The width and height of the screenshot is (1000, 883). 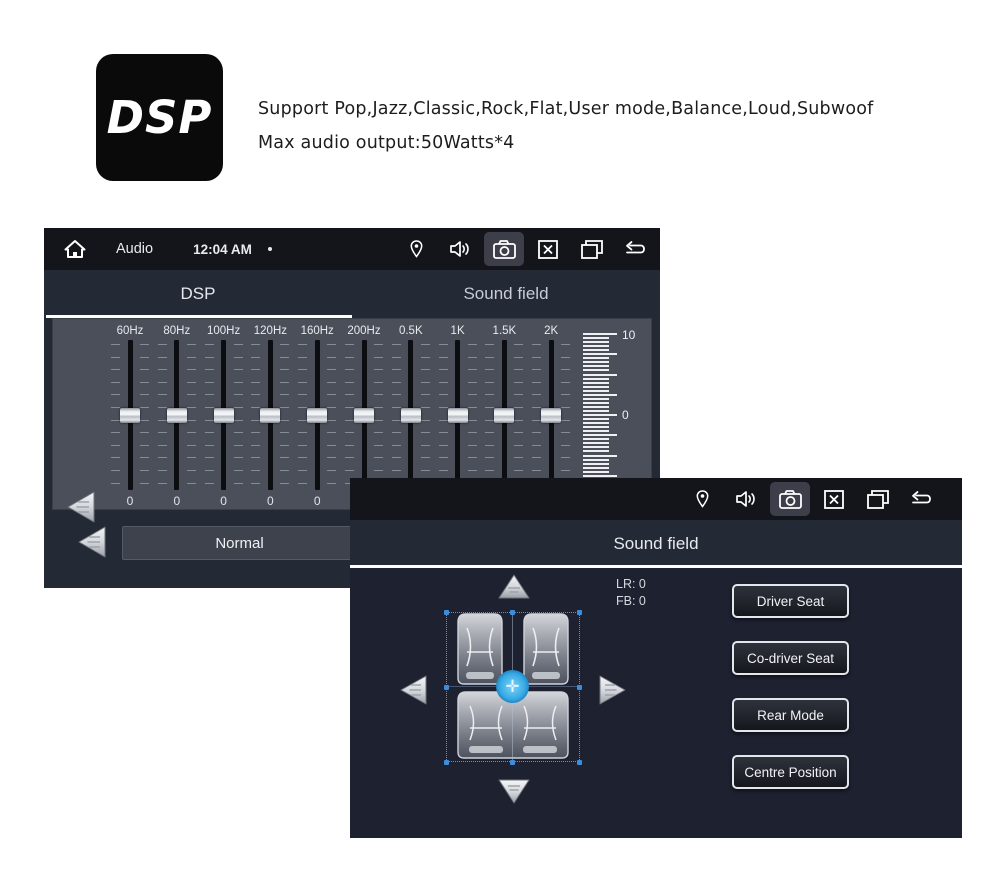 I want to click on eq-band-frequency: 0.5K, so click(x=410, y=331).